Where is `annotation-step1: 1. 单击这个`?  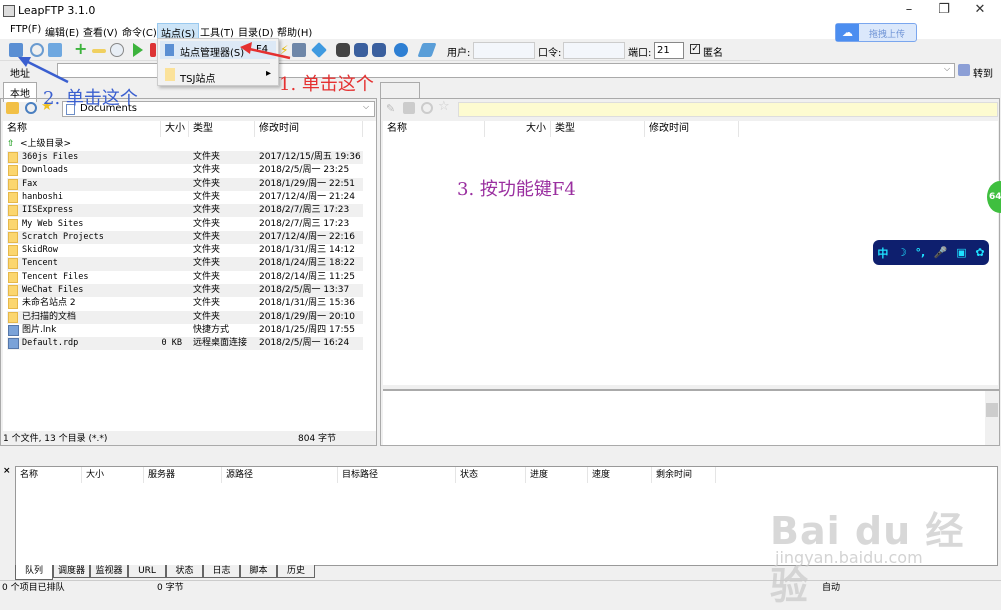
annotation-step1: 1. 单击这个 is located at coordinates (326, 84).